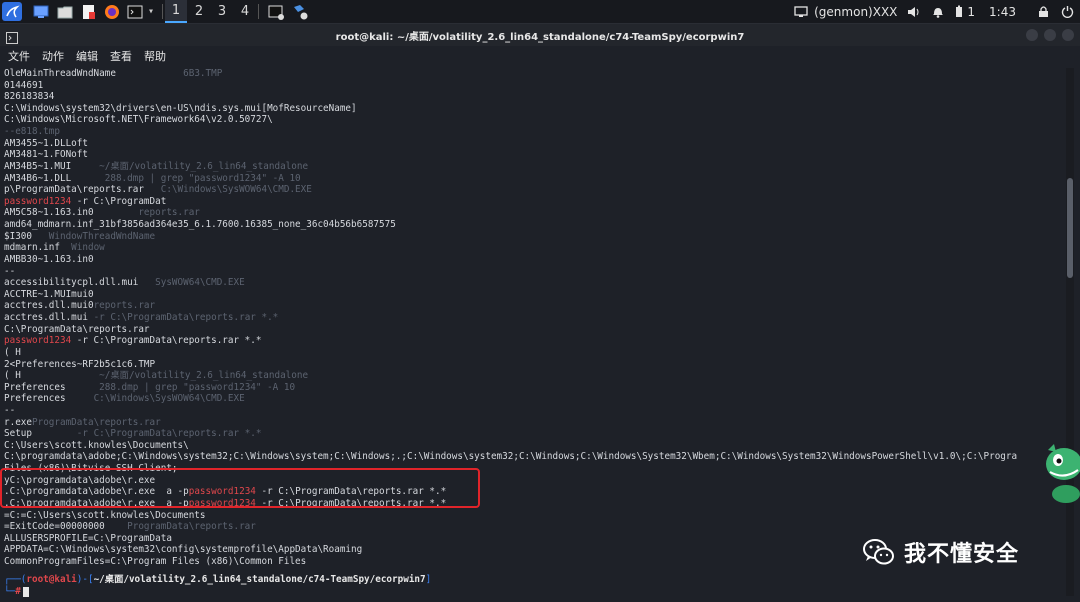 The image size is (1080, 602). Describe the element at coordinates (89, 11) in the screenshot. I see `text-editor-icon` at that location.